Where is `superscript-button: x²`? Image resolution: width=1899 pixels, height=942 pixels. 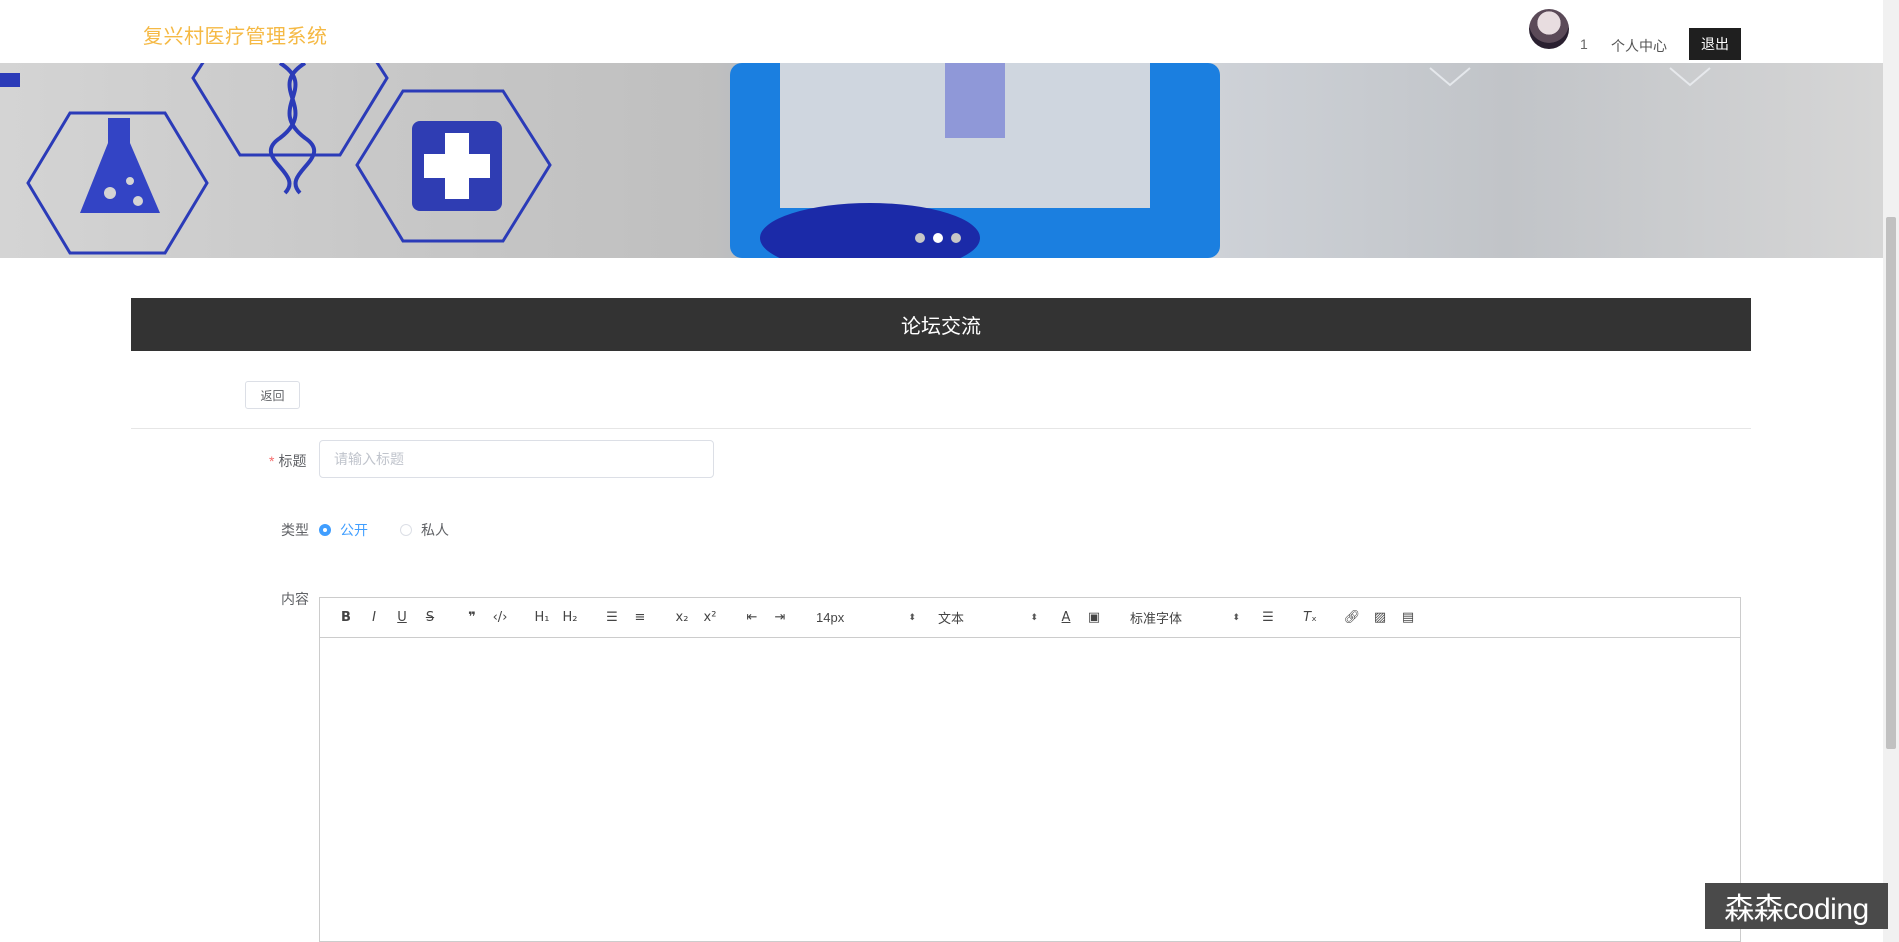
superscript-button: x² is located at coordinates (710, 618).